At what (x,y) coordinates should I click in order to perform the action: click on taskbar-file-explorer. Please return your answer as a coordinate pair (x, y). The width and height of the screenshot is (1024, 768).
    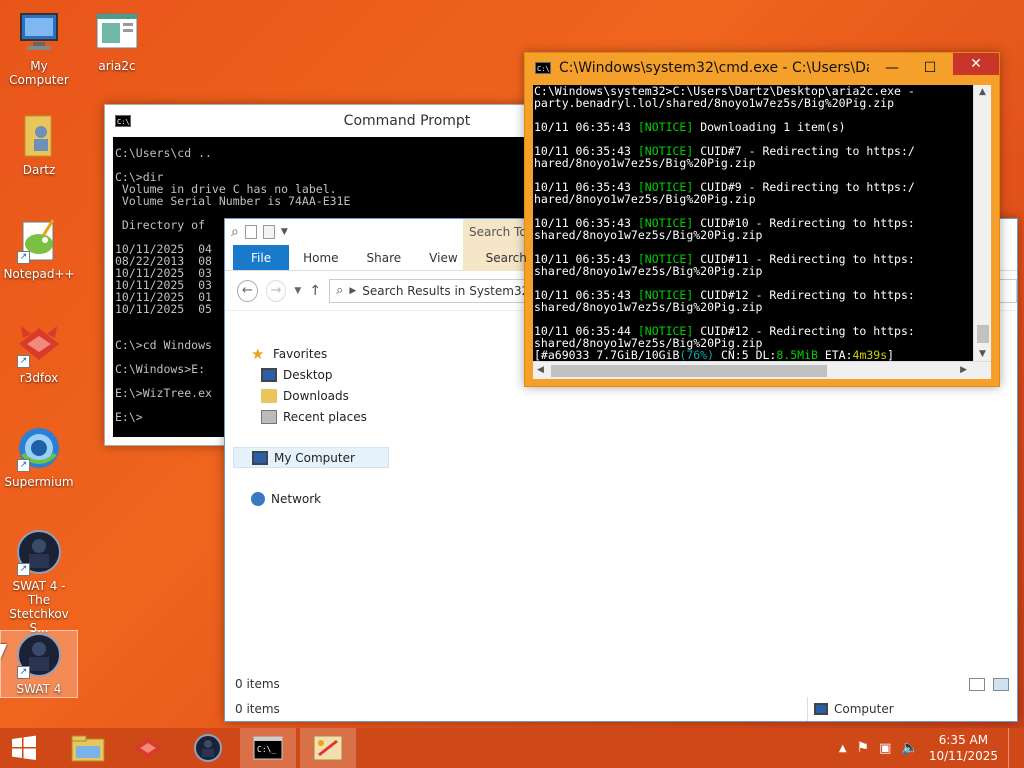
    Looking at the image, I should click on (88, 748).